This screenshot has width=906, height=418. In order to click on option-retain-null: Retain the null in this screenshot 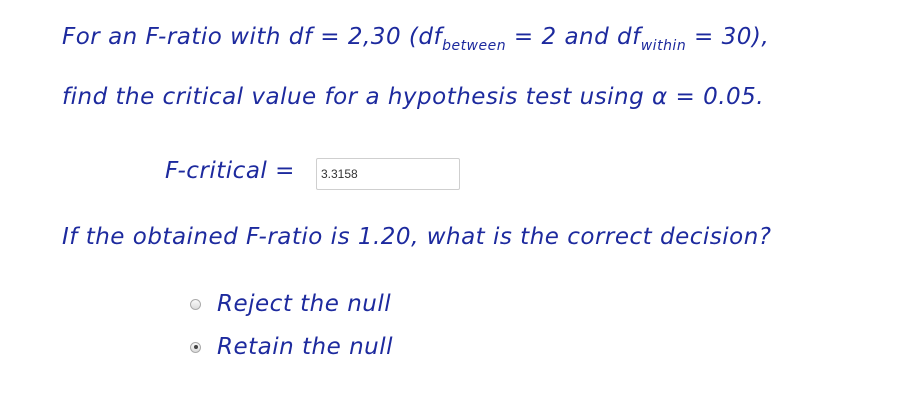, I will do `click(291, 347)`.